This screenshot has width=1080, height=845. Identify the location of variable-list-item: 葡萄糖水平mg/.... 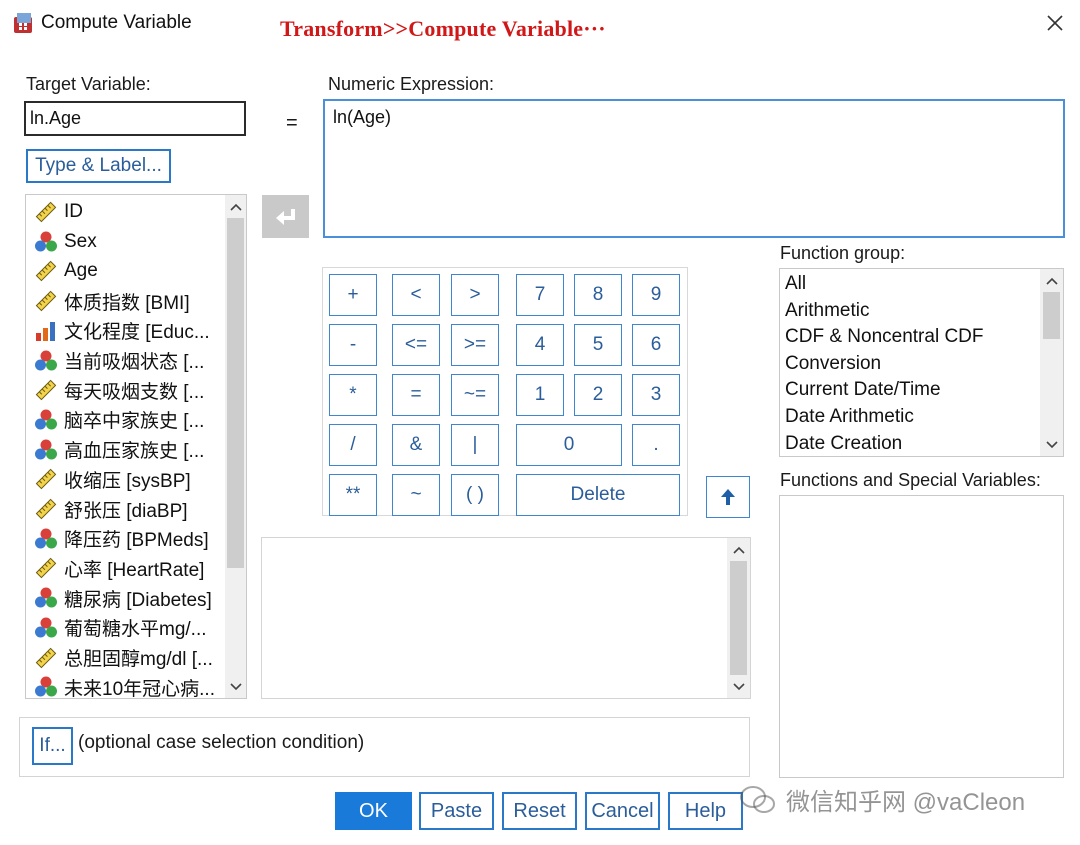
(120, 628).